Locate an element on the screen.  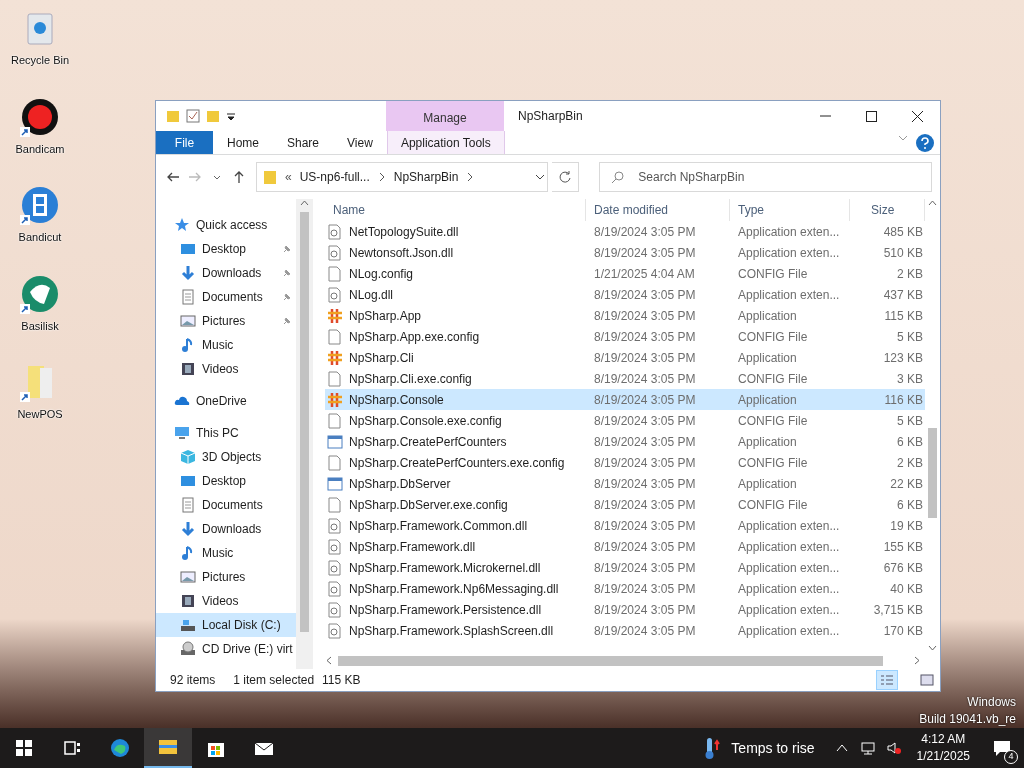
help-button is located at coordinates (925, 142).